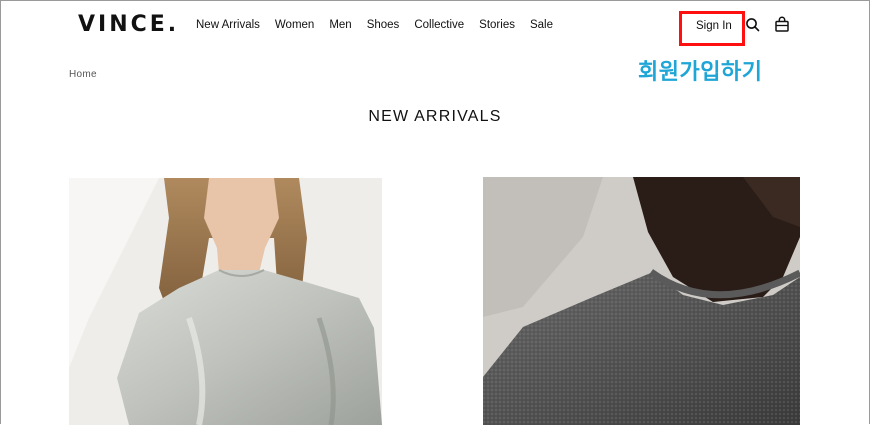 The image size is (870, 425). I want to click on signup-annotation: 회원가입하기, so click(700, 72).